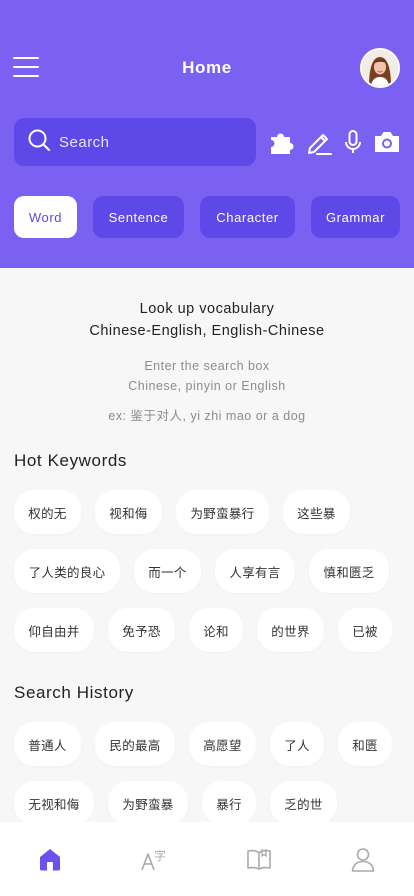  I want to click on tab-bar: Word Sentence Character Grammar, so click(207, 217).